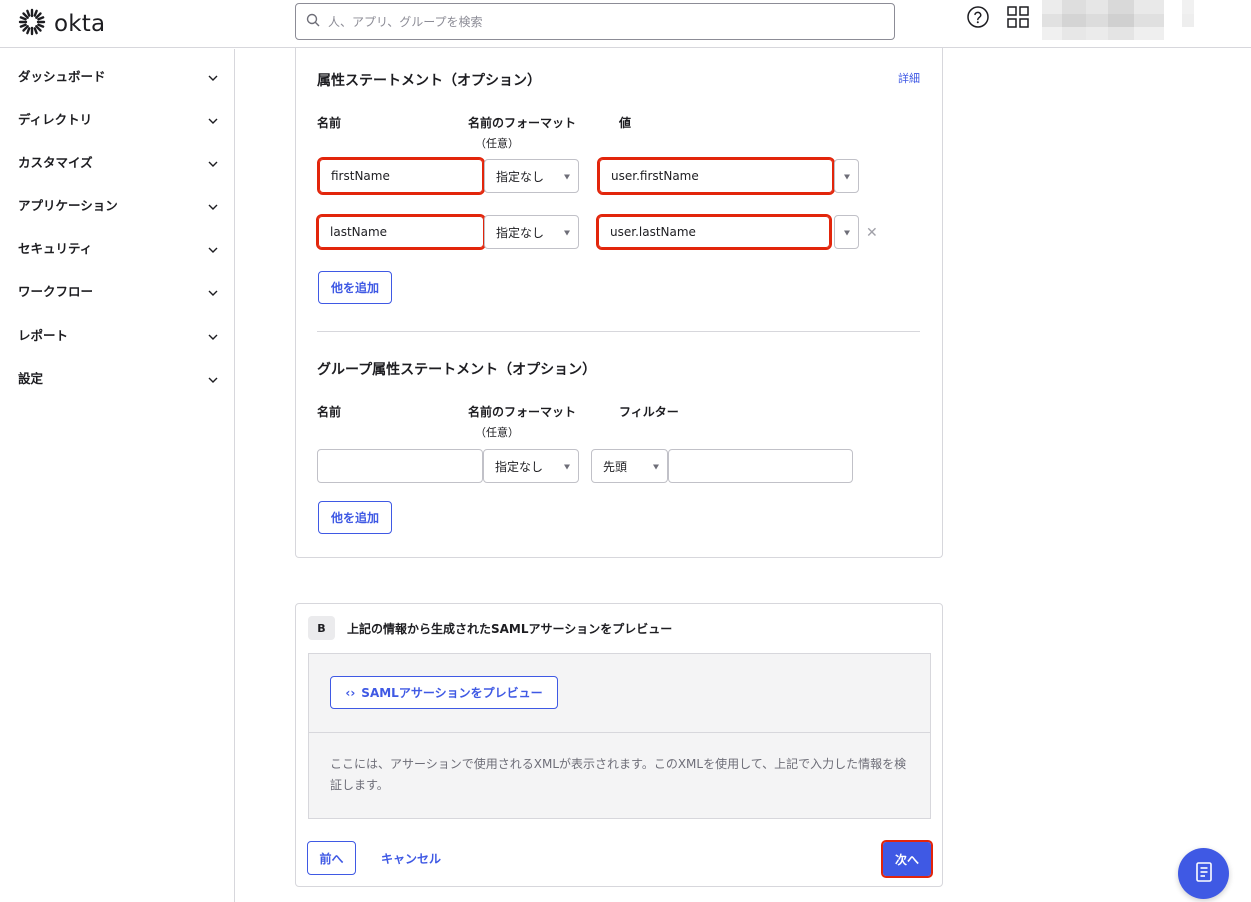  What do you see at coordinates (618, 331) in the screenshot?
I see `section-divider` at bounding box center [618, 331].